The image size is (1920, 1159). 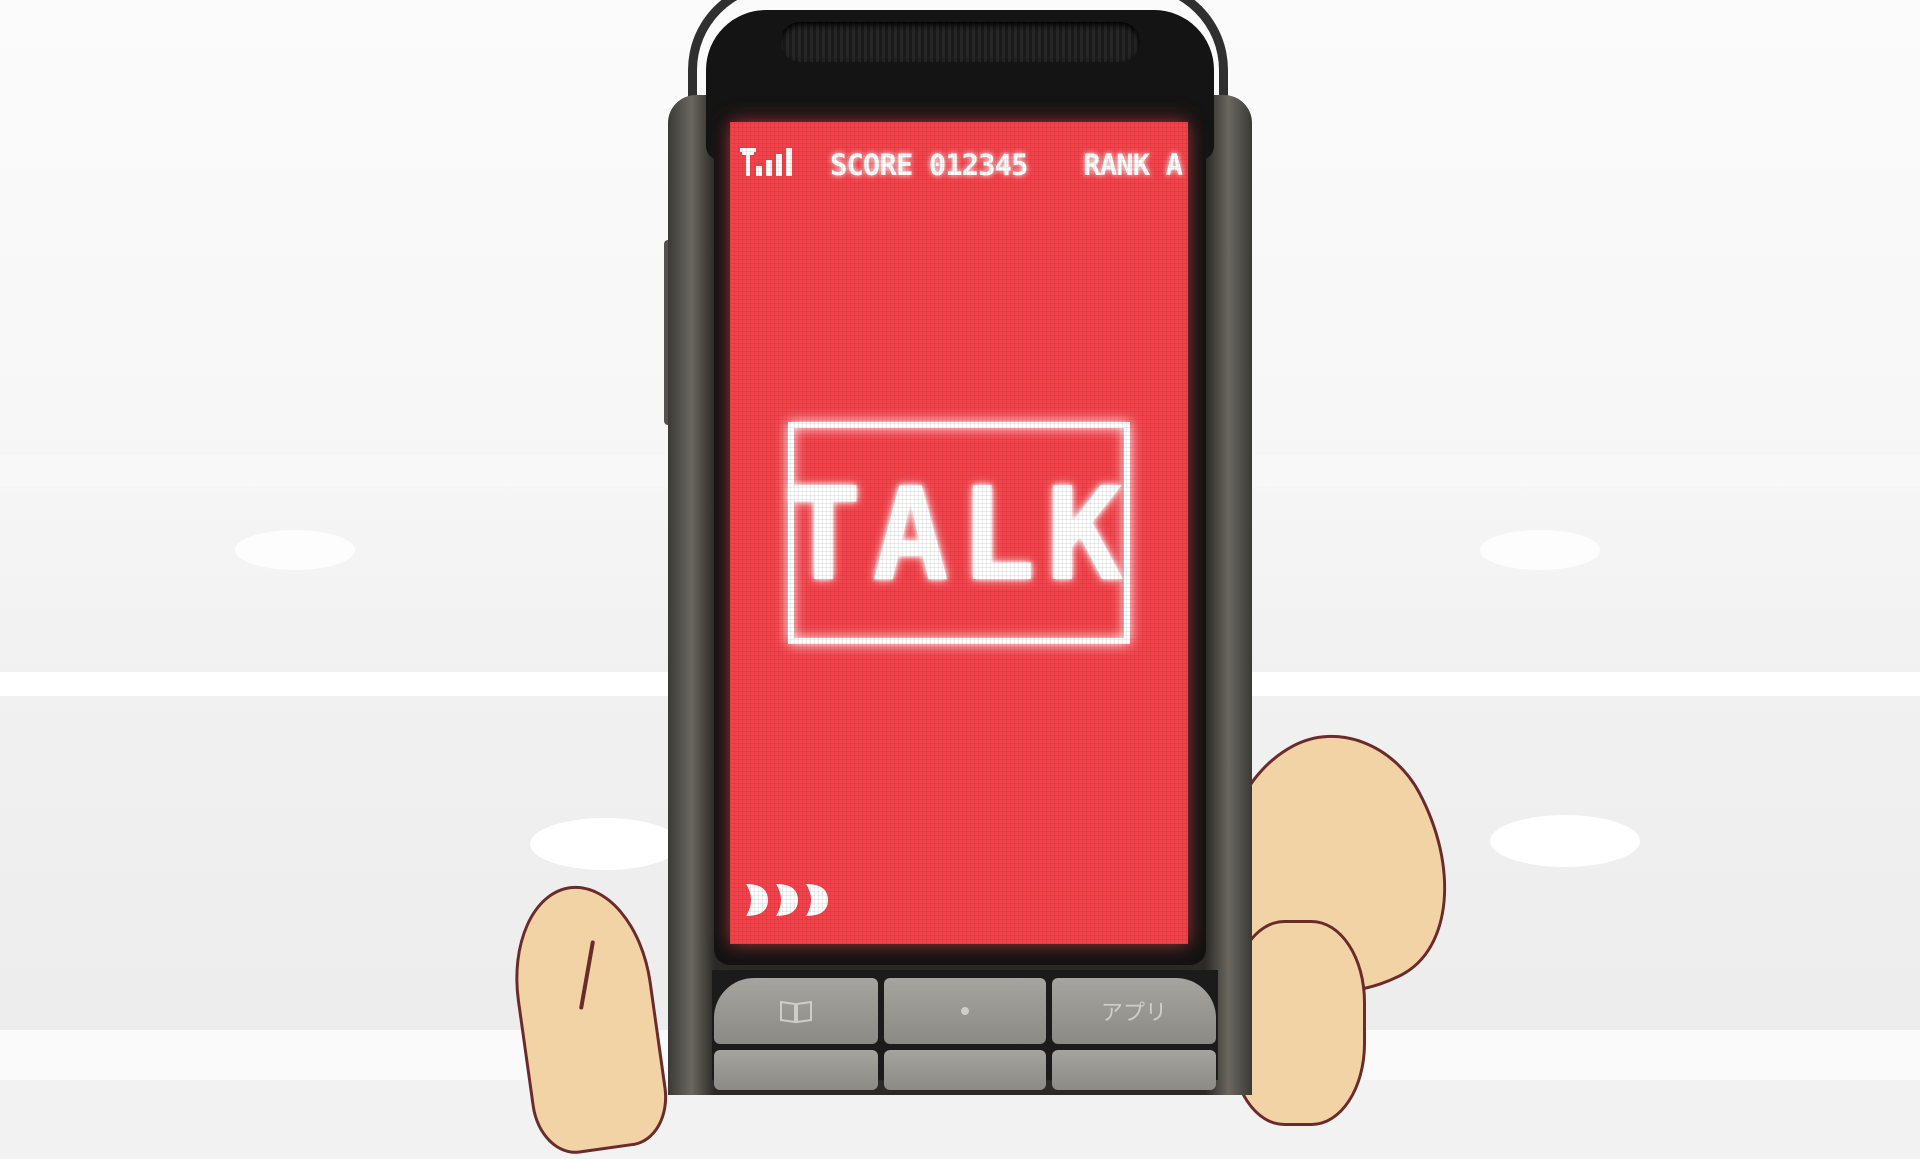 I want to click on more-arrows-icon, so click(x=787, y=900).